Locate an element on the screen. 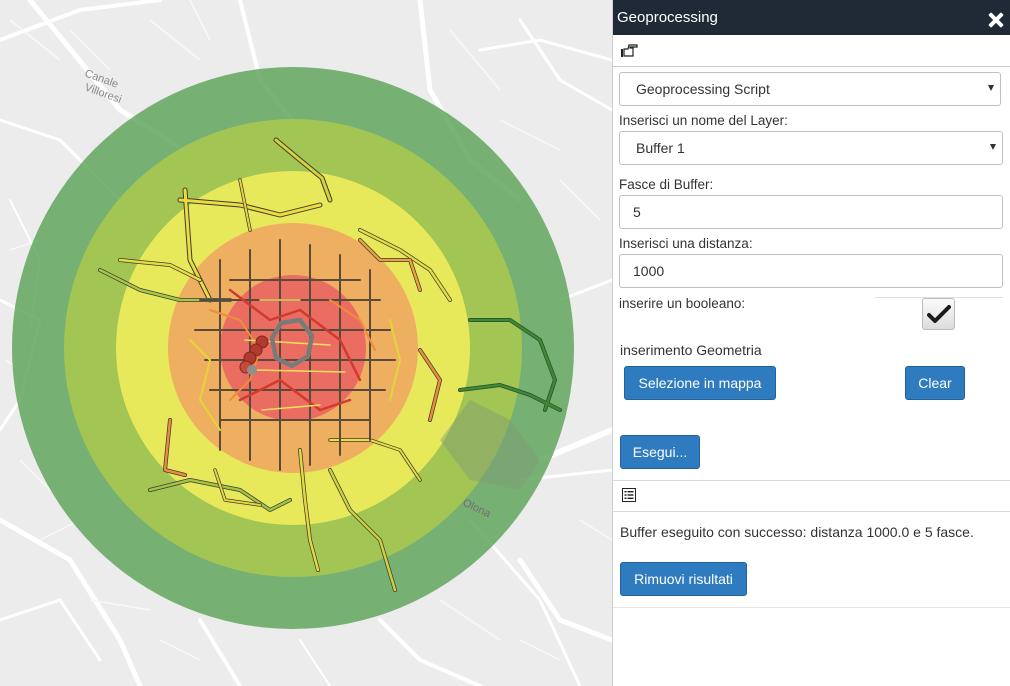 Image resolution: width=1010 pixels, height=686 pixels. layer-select: Buffer 1 is located at coordinates (811, 148).